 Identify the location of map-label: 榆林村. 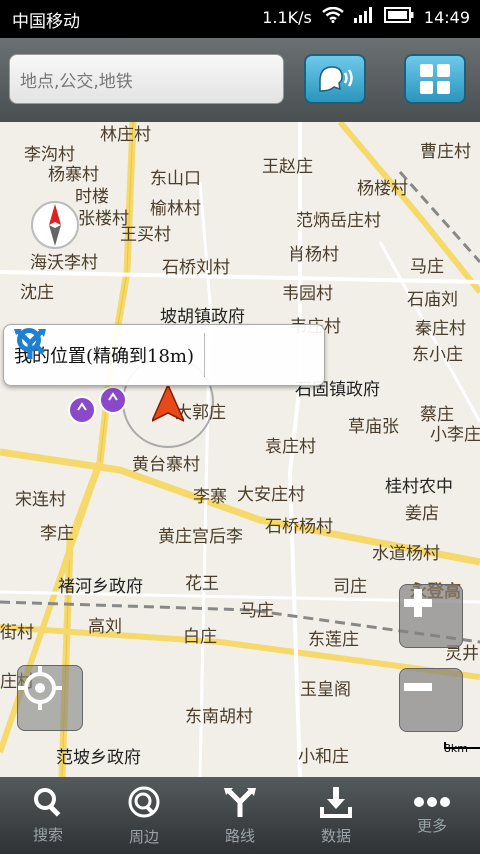
(175, 209).